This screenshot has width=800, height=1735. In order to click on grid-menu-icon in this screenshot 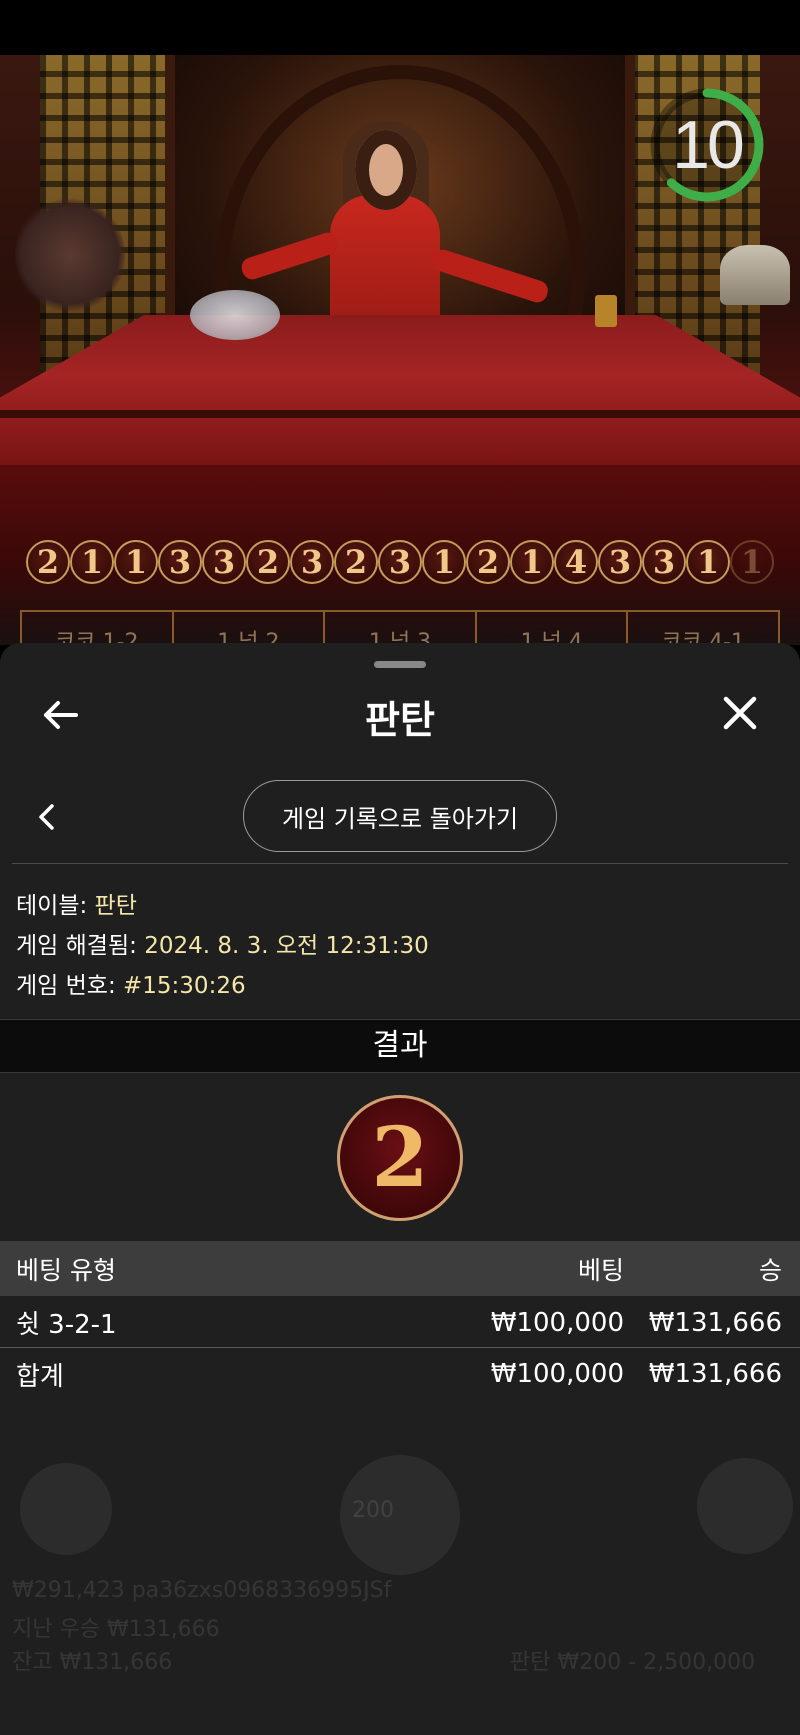, I will do `click(66, 1509)`.